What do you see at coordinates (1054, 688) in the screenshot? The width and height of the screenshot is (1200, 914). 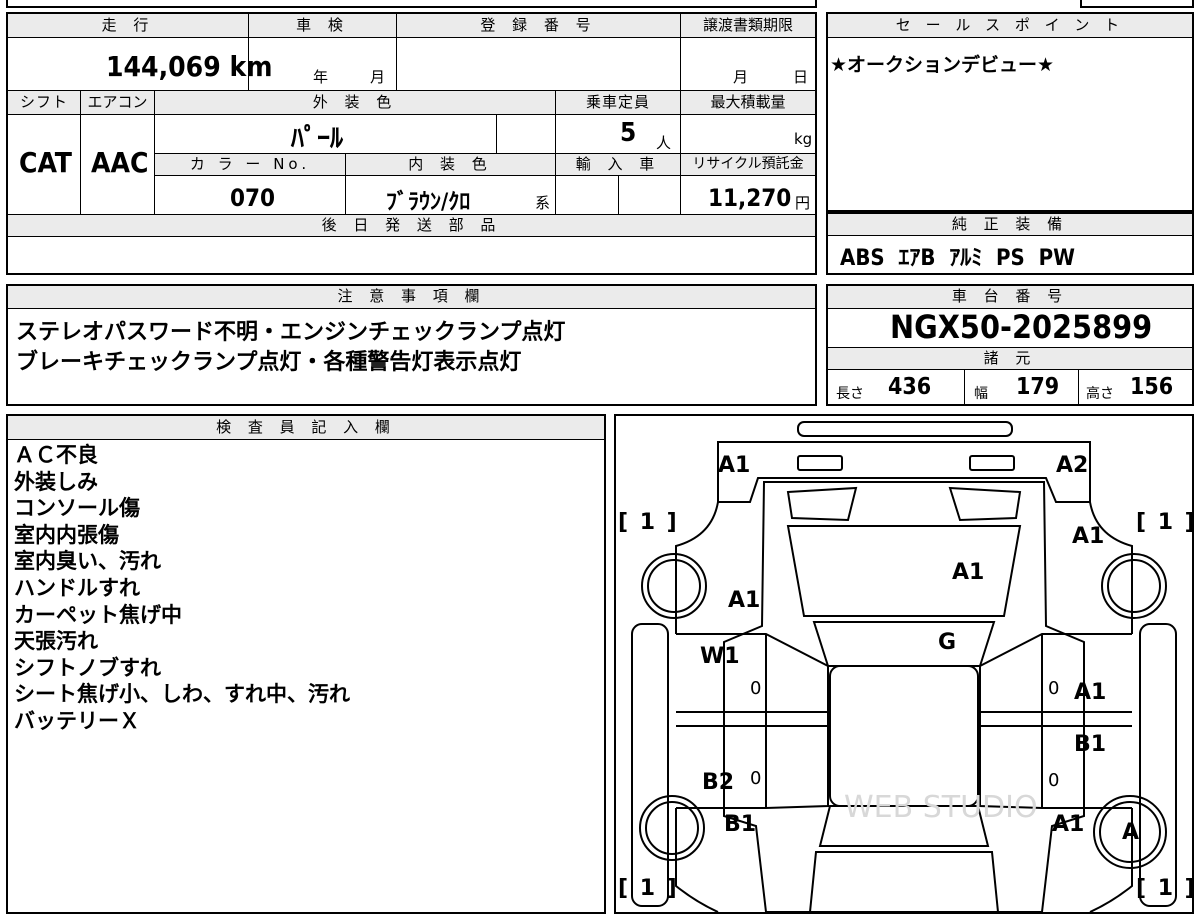 I see `mark-door-front-right-zero: 0` at bounding box center [1054, 688].